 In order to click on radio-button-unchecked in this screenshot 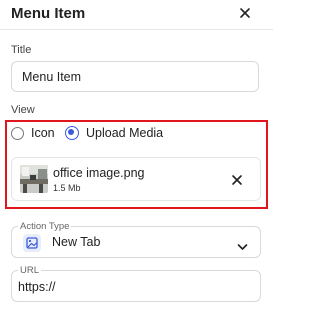, I will do `click(17, 133)`.